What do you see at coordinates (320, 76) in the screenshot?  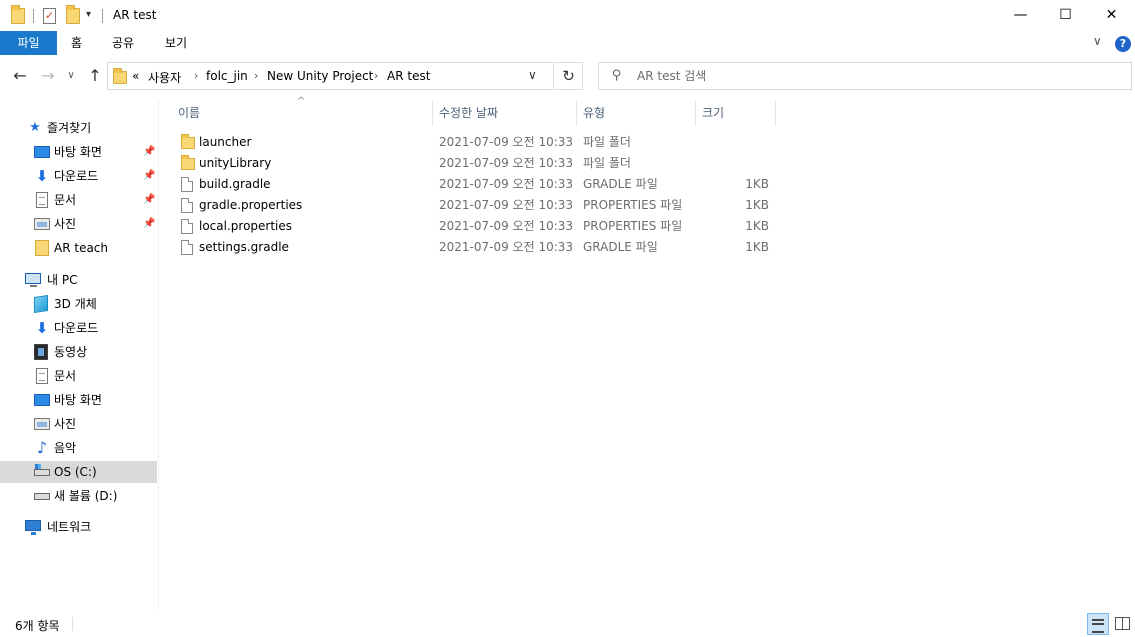 I see `breadcrumb-item: New Unity Project` at bounding box center [320, 76].